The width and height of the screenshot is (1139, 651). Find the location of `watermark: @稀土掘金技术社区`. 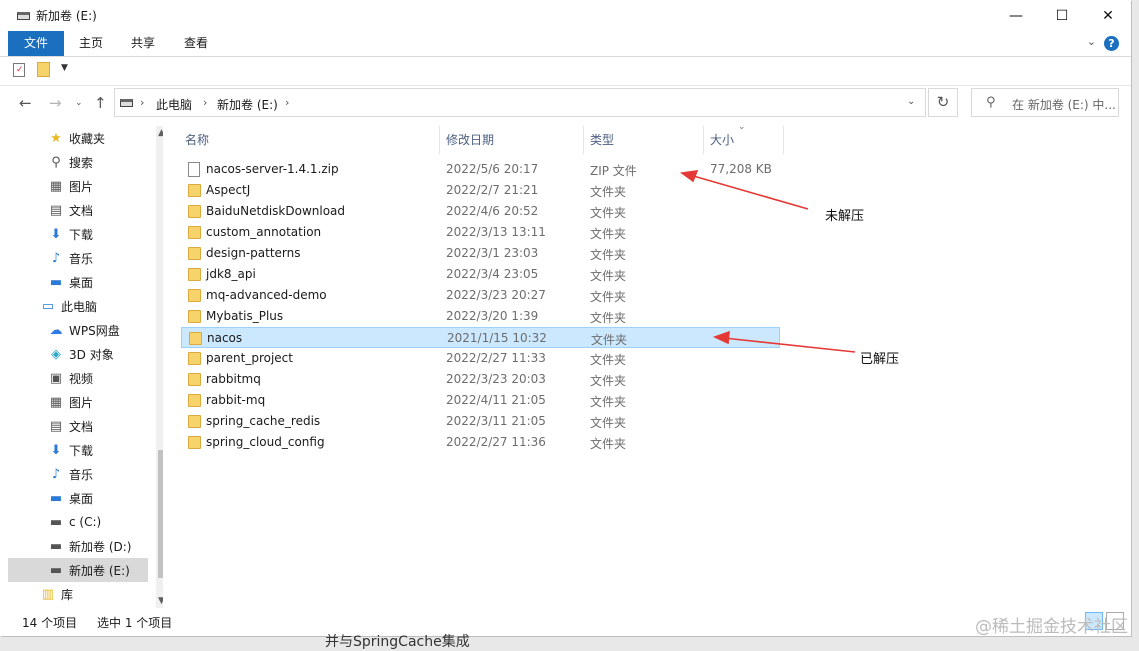

watermark: @稀土掘金技术社区 is located at coordinates (1051, 627).